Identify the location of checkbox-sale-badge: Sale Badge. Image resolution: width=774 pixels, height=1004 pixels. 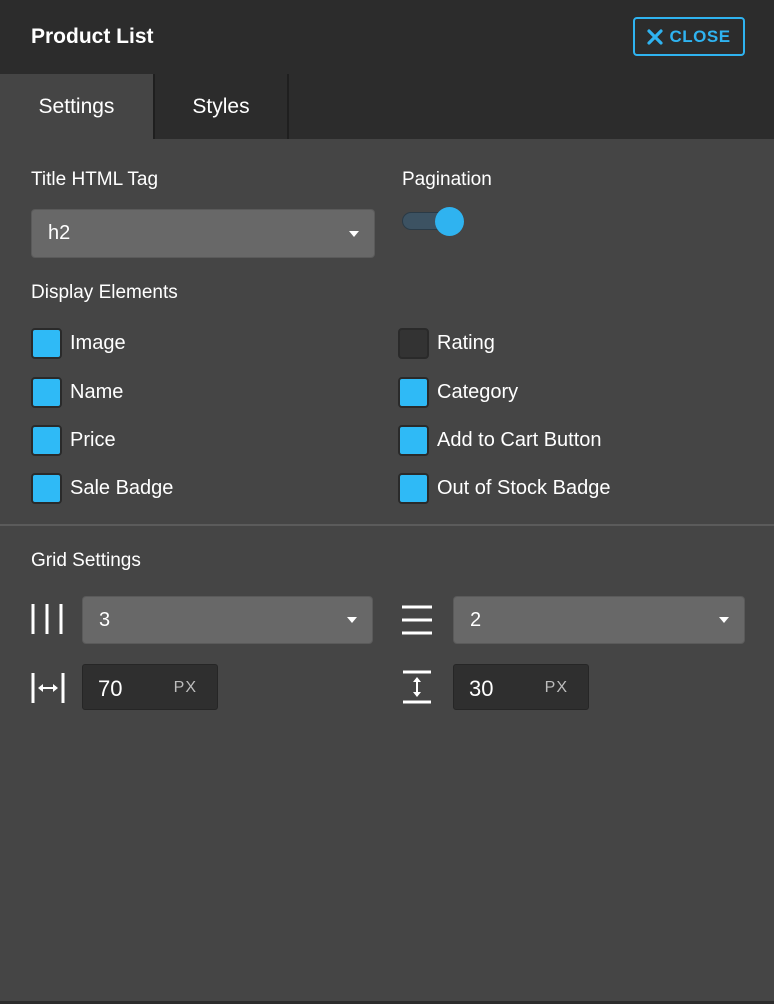
(102, 488).